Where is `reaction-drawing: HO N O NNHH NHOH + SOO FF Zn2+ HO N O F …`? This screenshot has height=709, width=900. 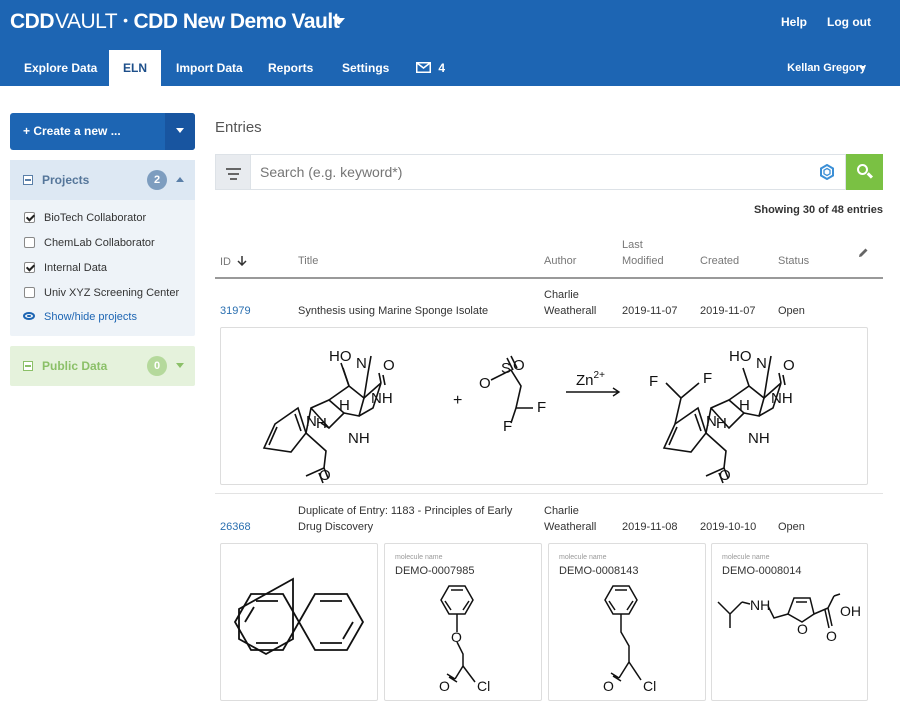 reaction-drawing: HO N O NNHH NHOH + SOO FF Zn2+ HO N O F … is located at coordinates (528, 416).